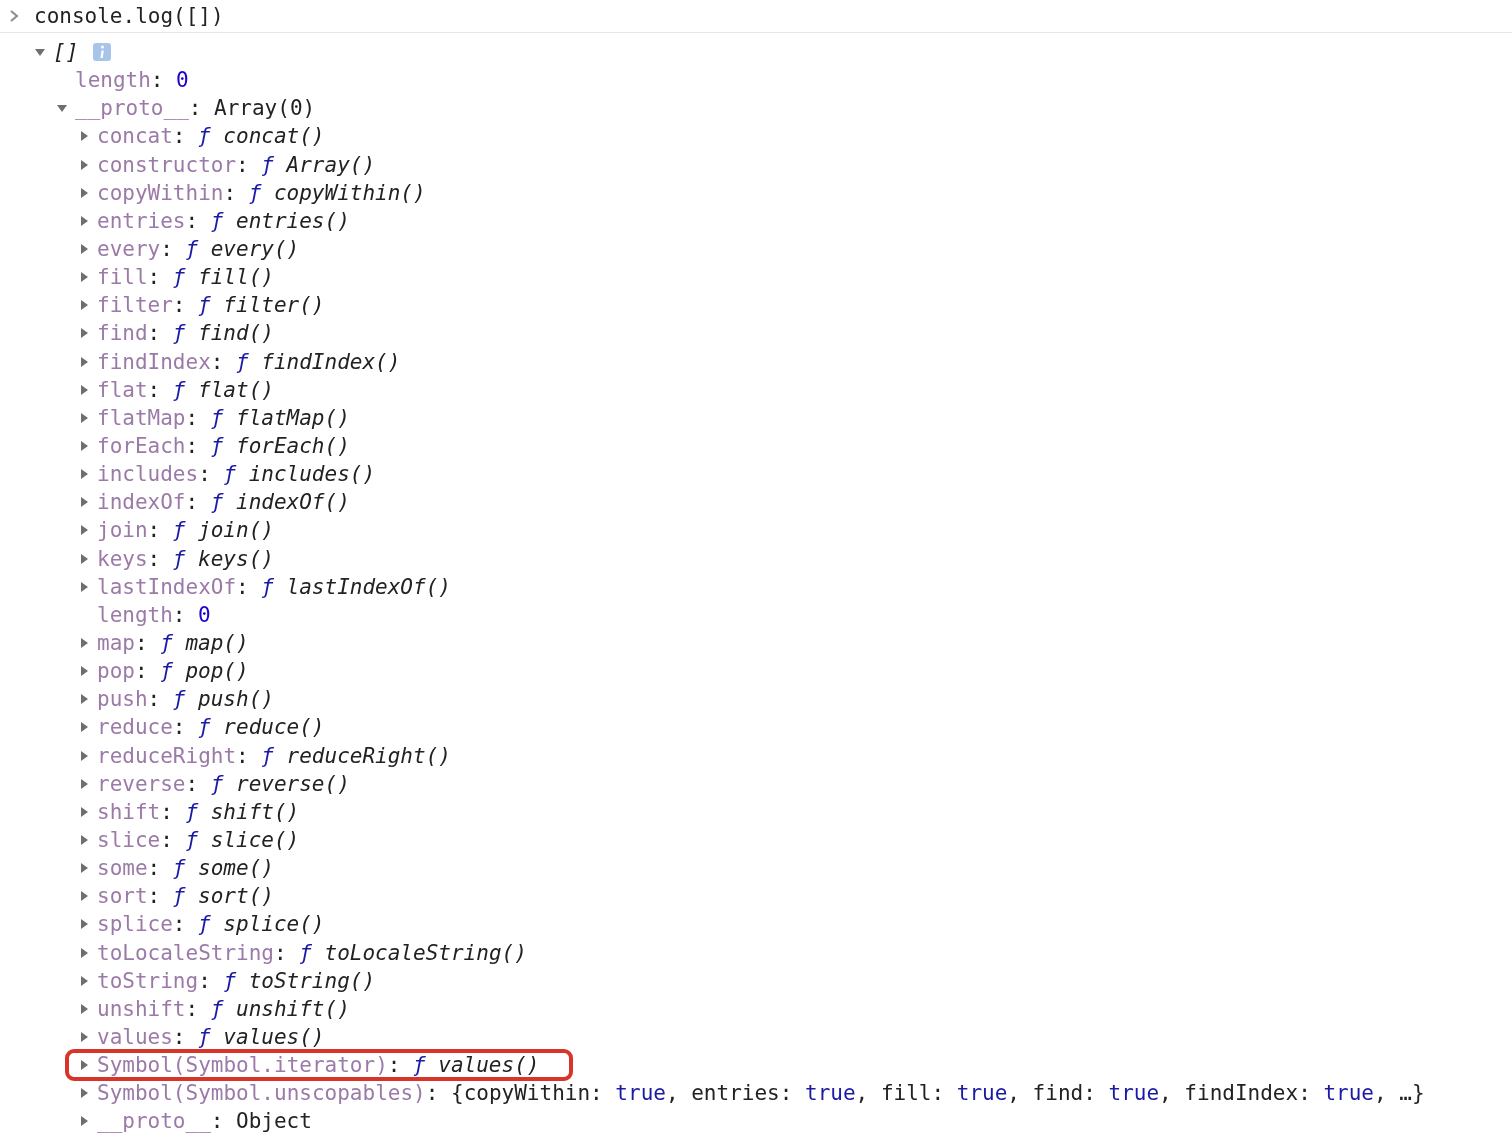 The height and width of the screenshot is (1143, 1512). What do you see at coordinates (154, 361) in the screenshot?
I see `property-name: findIndex` at bounding box center [154, 361].